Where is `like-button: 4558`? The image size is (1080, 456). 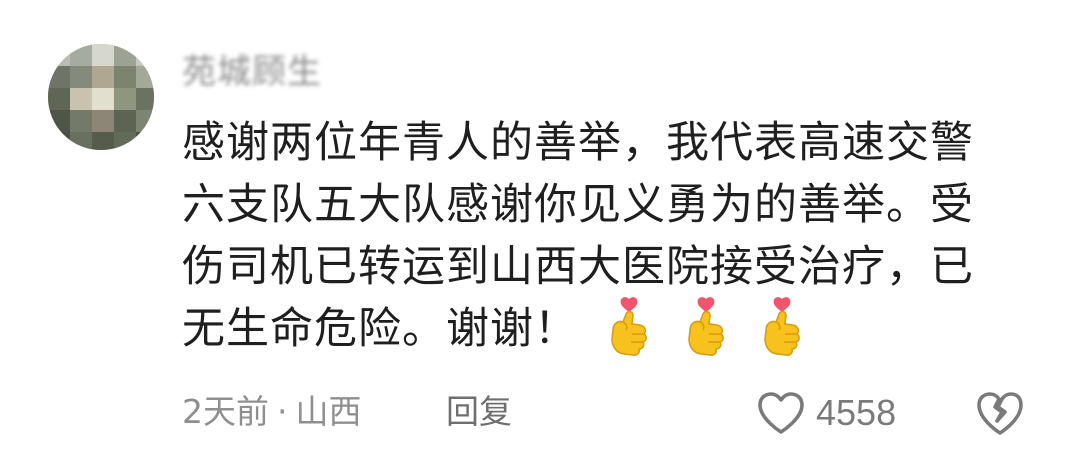 like-button: 4558 is located at coordinates (826, 413).